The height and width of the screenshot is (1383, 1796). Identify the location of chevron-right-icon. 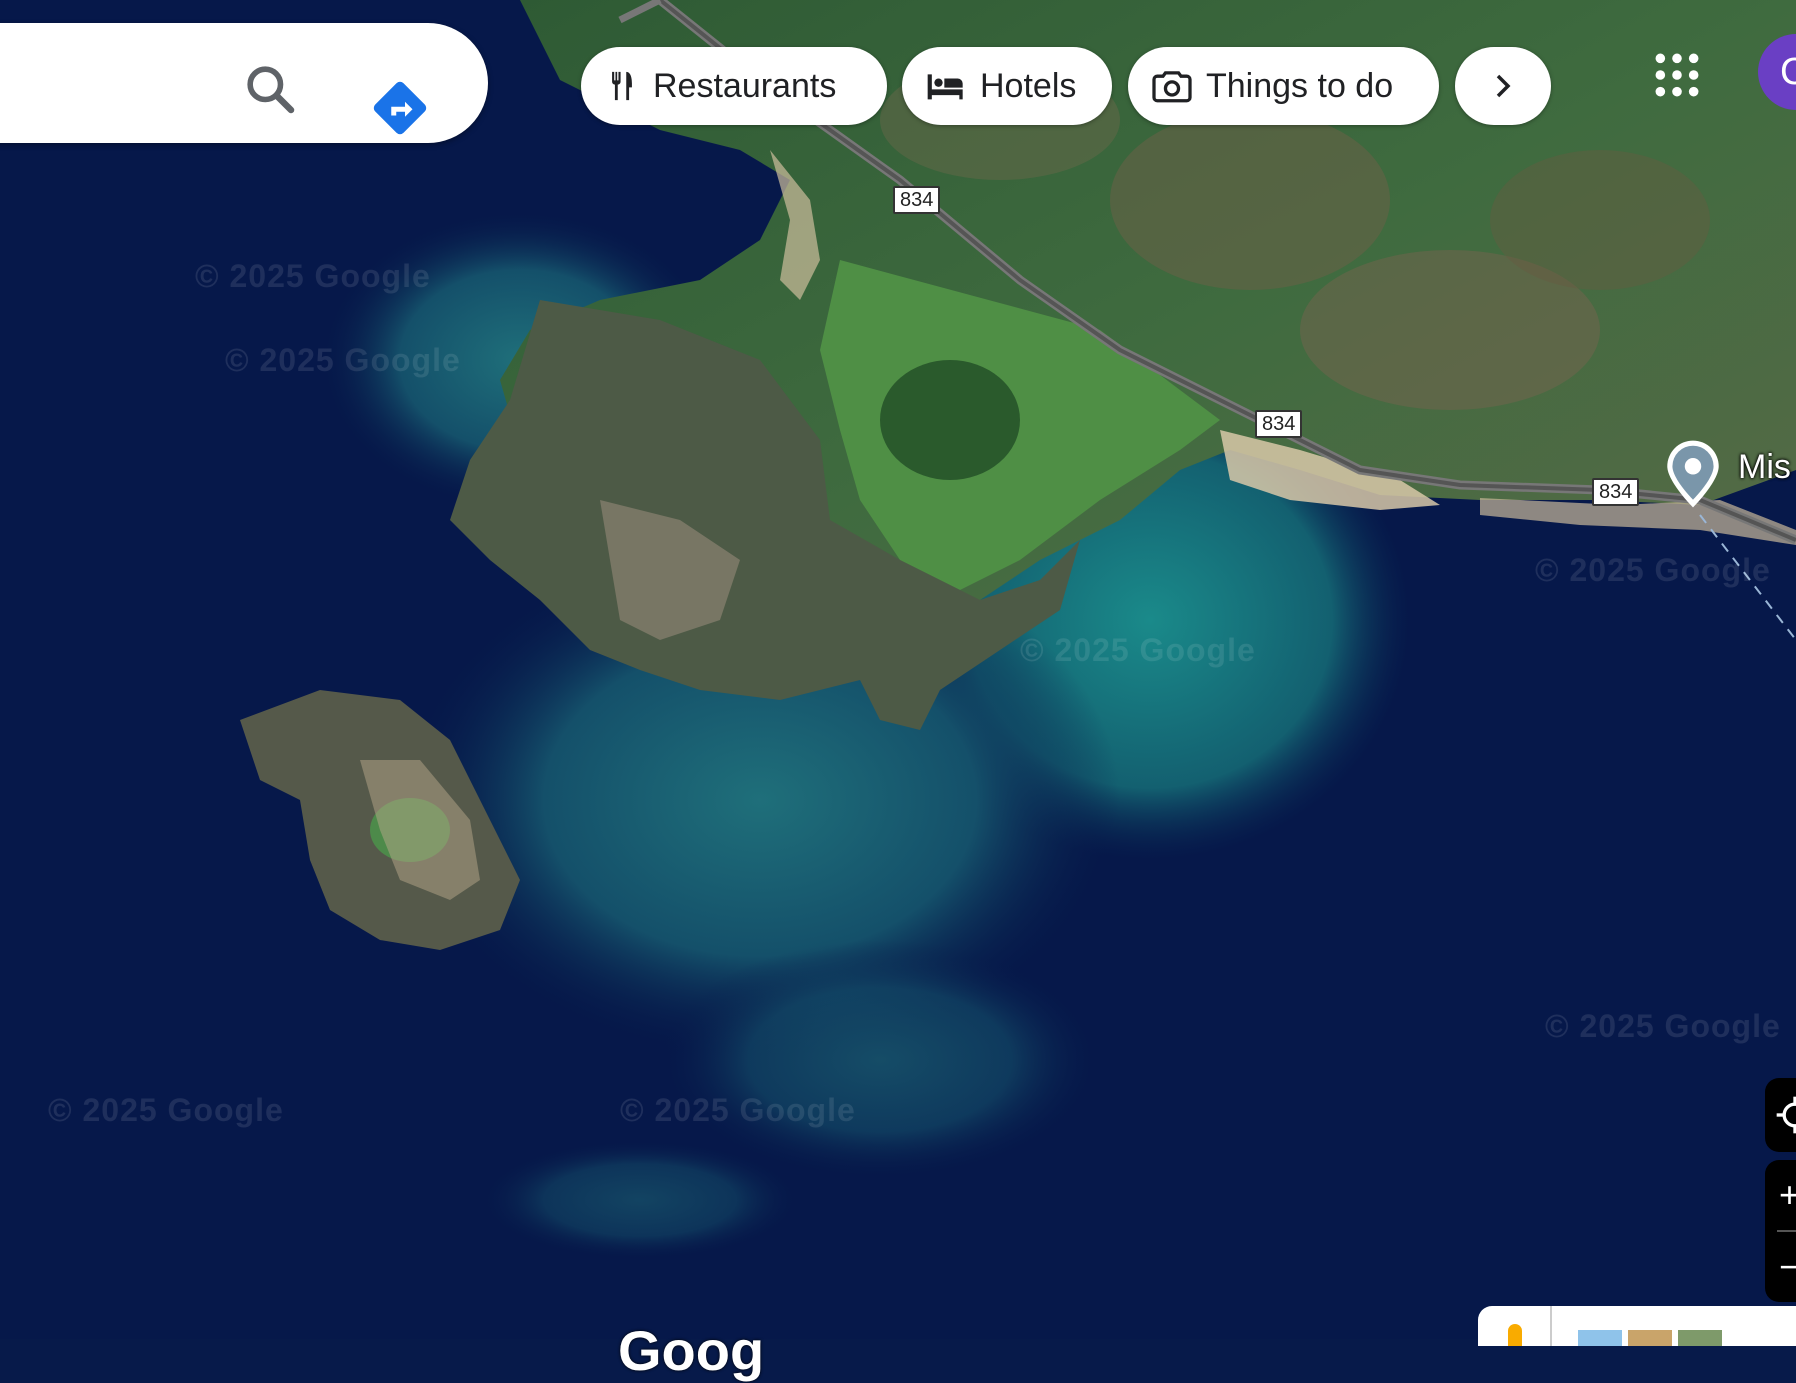
(1503, 86).